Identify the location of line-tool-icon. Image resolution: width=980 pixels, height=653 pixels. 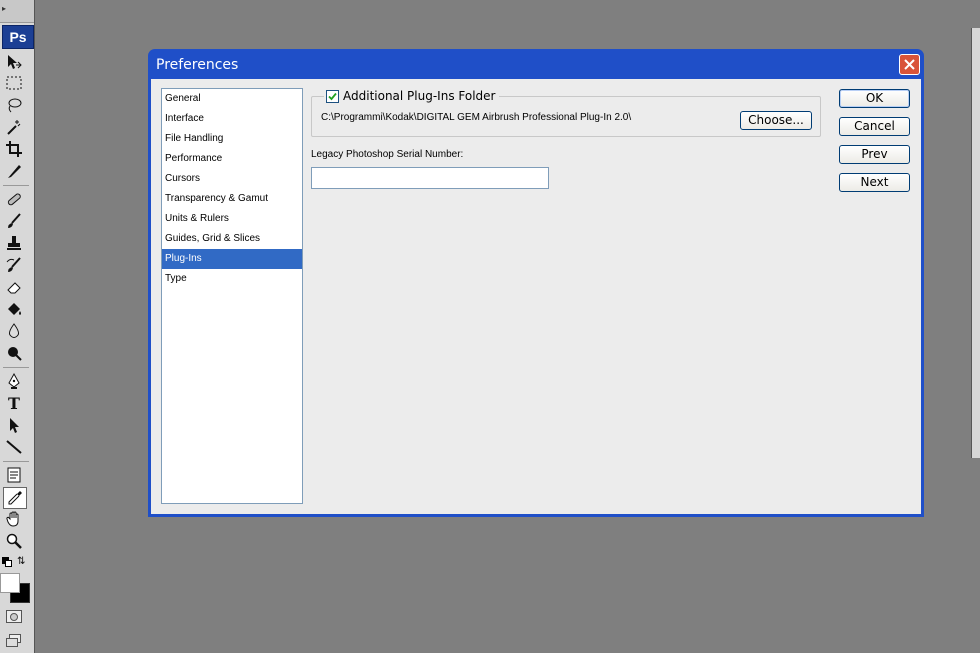
(14, 447).